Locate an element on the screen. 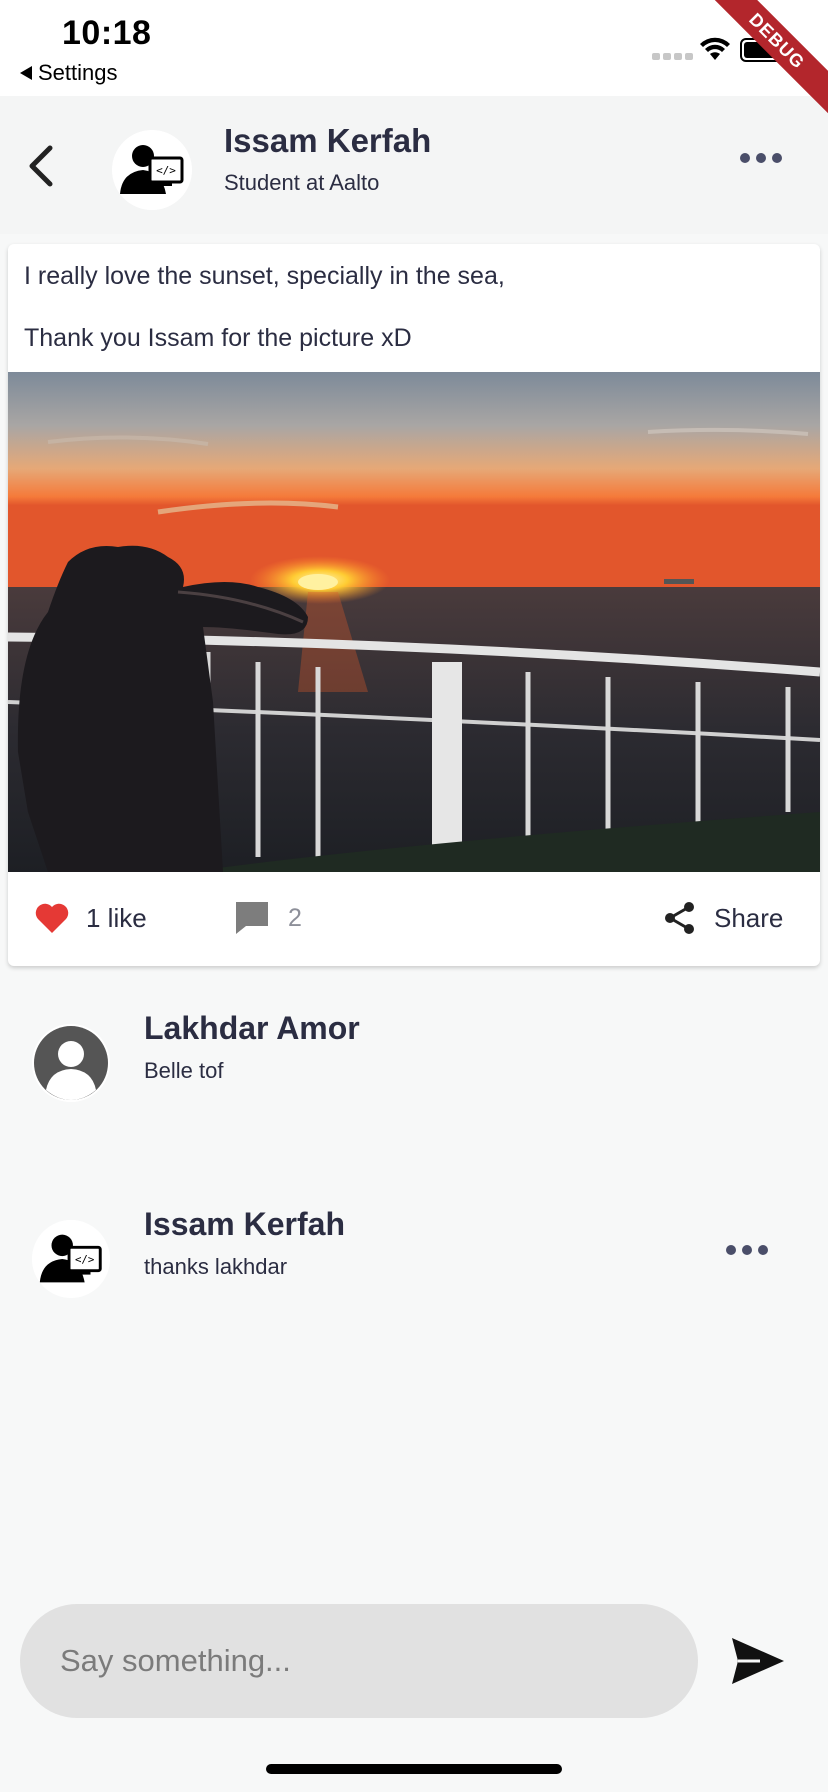 This screenshot has height=1792, width=828. comment-composer is located at coordinates (359, 1661).